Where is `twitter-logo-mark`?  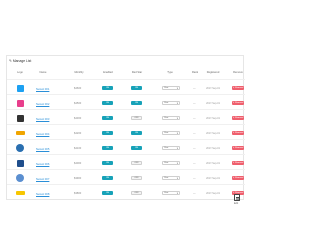 twitter-logo-mark is located at coordinates (20, 88).